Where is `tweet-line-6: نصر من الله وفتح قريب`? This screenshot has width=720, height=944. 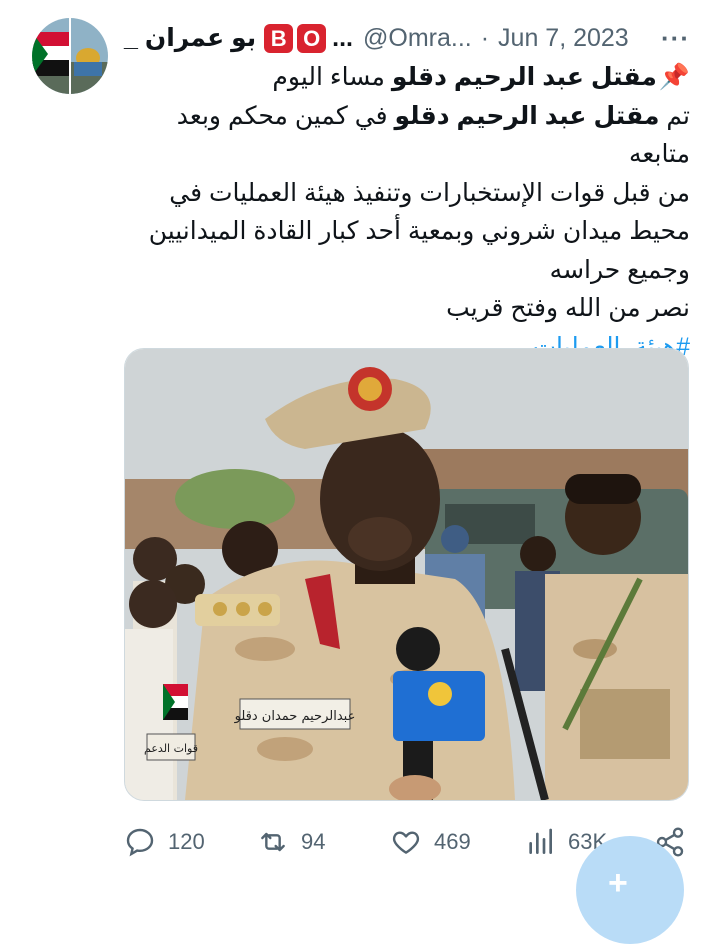 tweet-line-6: نصر من الله وفتح قريب is located at coordinates (568, 308).